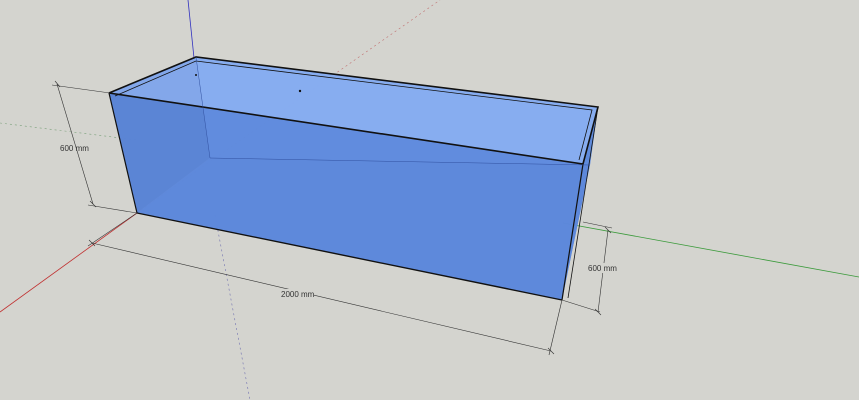 This screenshot has width=859, height=400. Describe the element at coordinates (69, 262) in the screenshot. I see `red-axis-solid` at that location.